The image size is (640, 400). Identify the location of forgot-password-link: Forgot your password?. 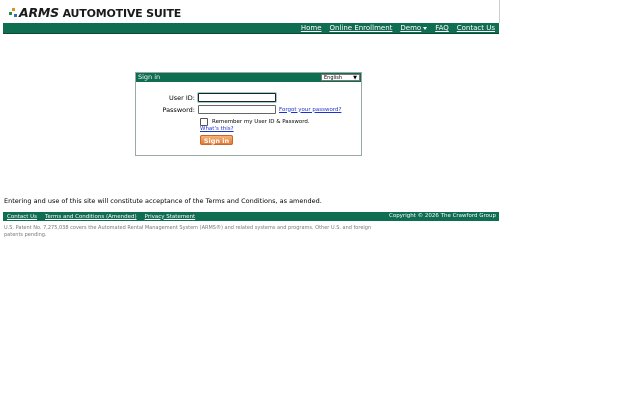
(310, 110).